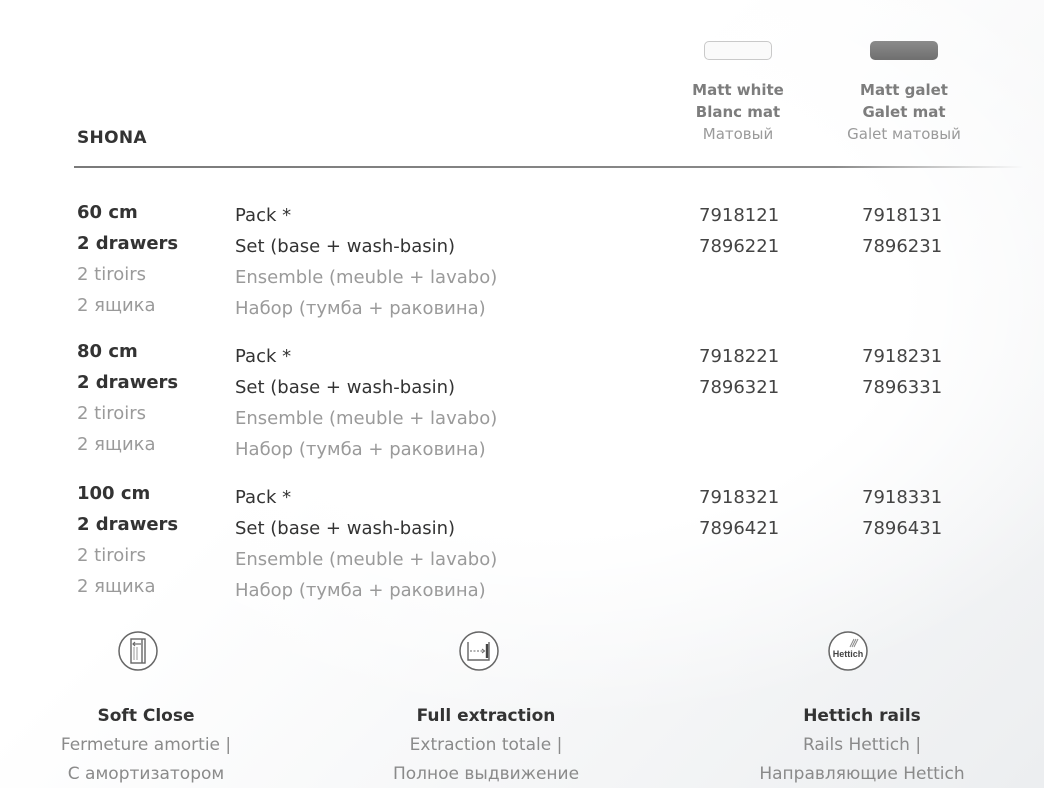 The height and width of the screenshot is (789, 1044). Describe the element at coordinates (902, 513) in the screenshot. I see `row-100cm-galet-codes: 7918331 7896431` at that location.